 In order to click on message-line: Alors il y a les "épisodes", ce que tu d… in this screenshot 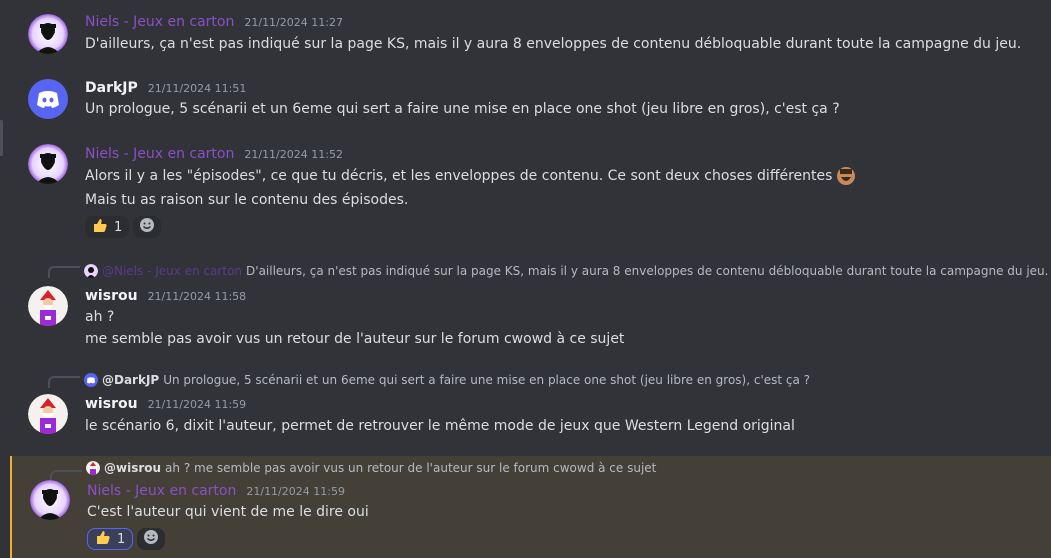, I will do `click(470, 176)`.